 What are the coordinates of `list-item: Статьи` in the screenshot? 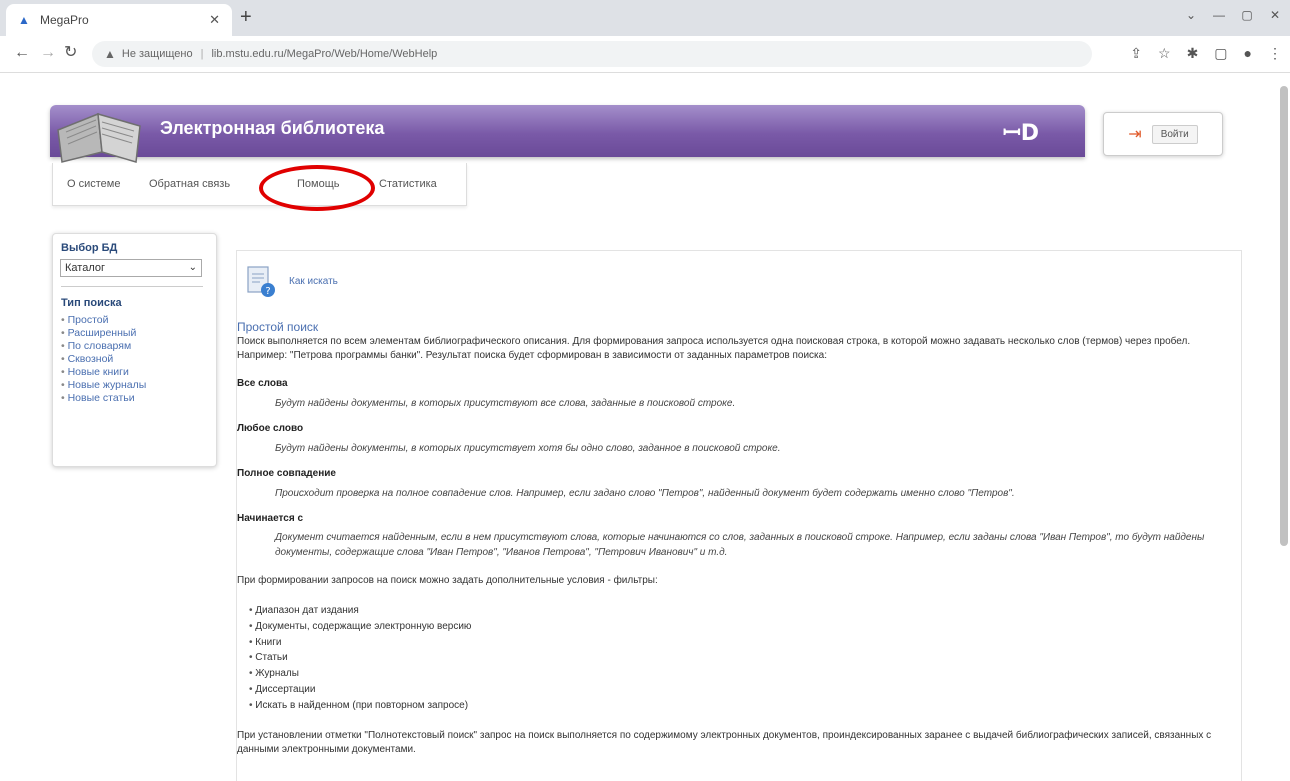 It's located at (360, 658).